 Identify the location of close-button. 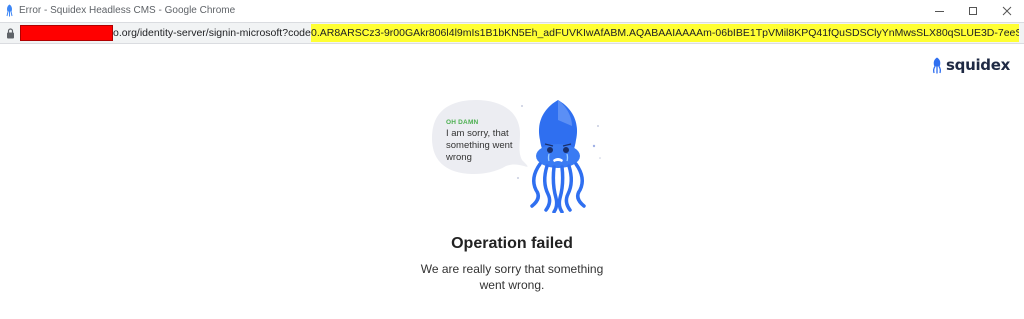
(1007, 11).